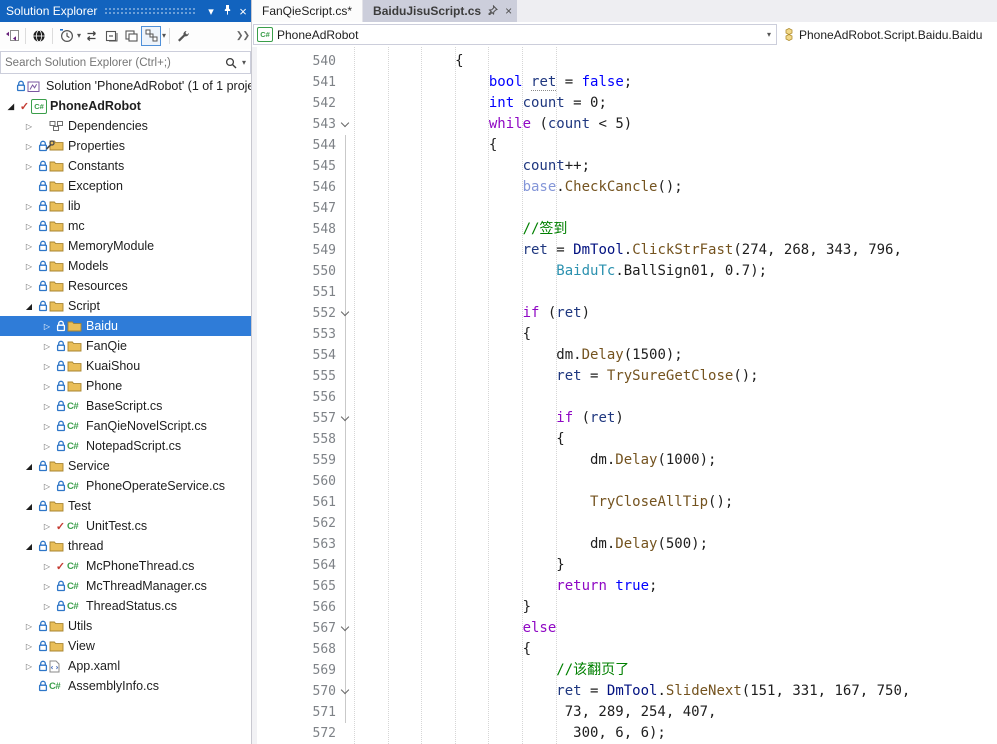  I want to click on code-line: 556, so click(624, 397).